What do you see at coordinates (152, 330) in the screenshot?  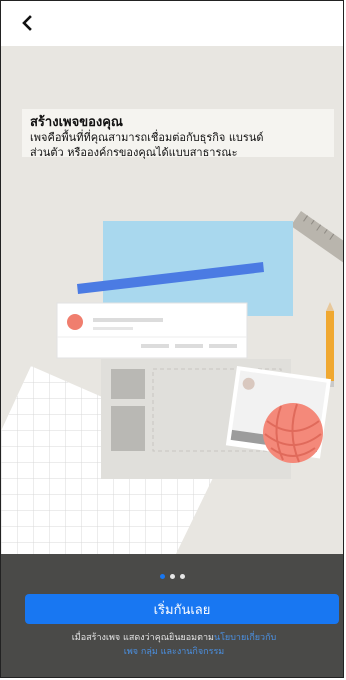 I see `post-card-graphic` at bounding box center [152, 330].